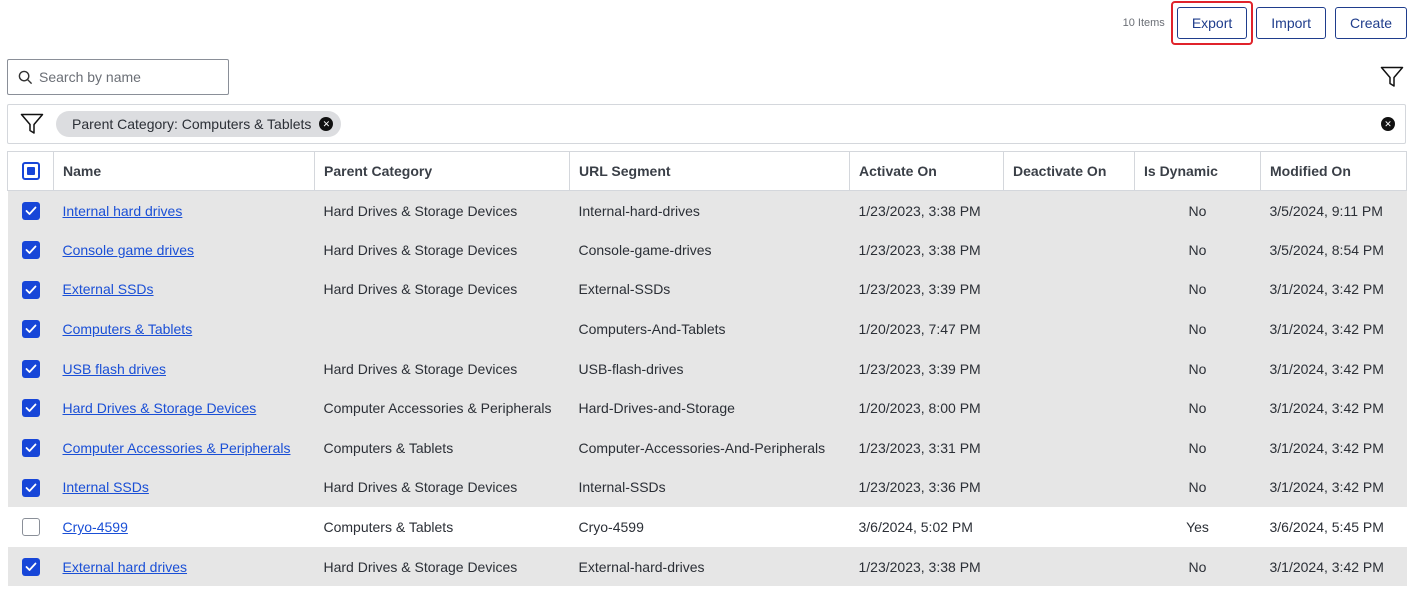  I want to click on category-name-link: Console game drives, so click(129, 250).